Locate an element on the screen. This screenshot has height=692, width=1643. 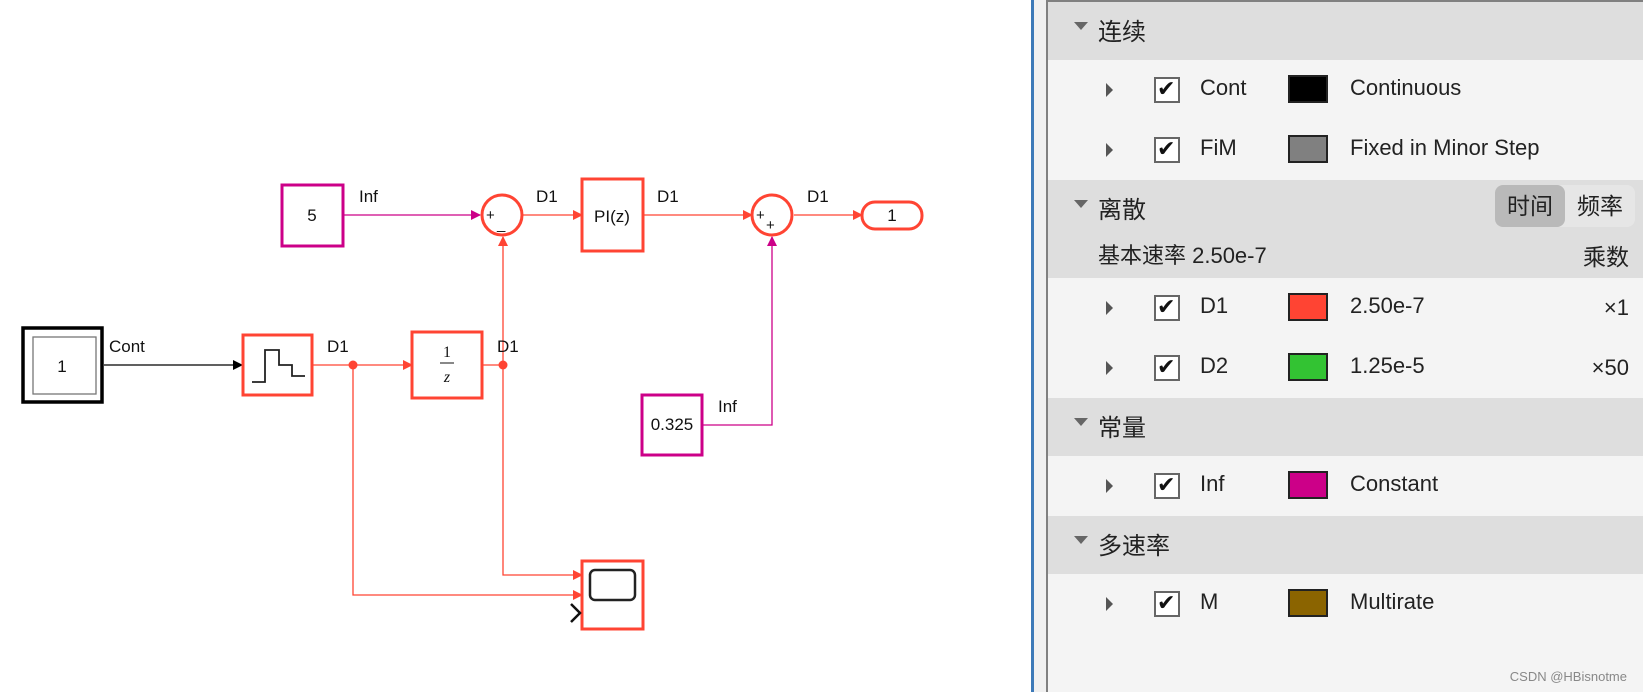
toggle-time: 时间 is located at coordinates (1530, 206).